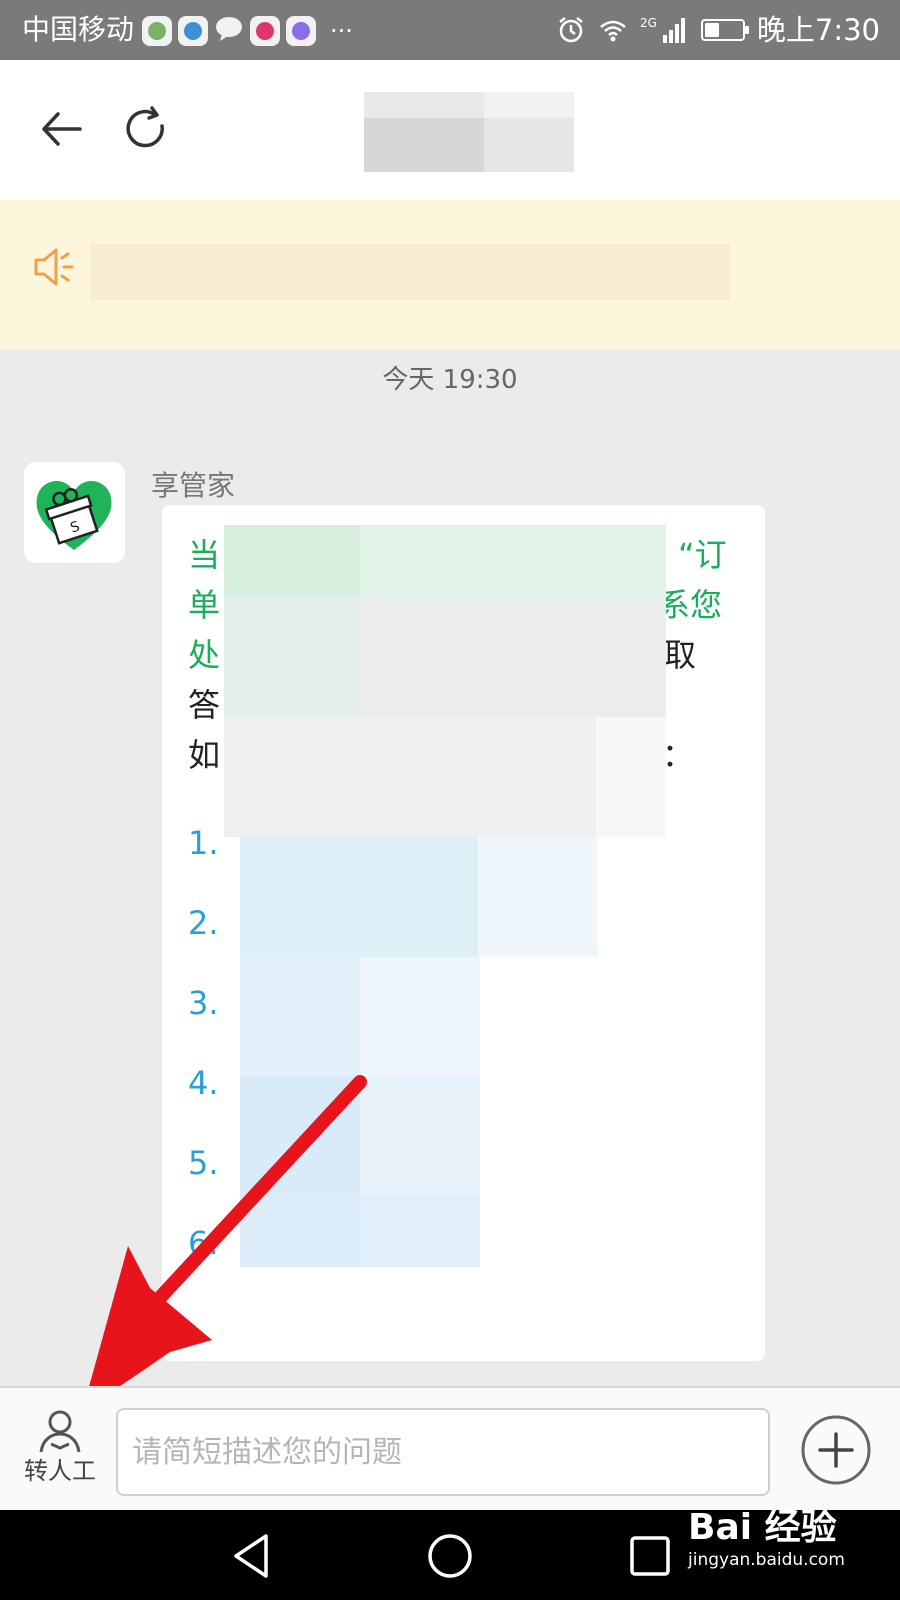 This screenshot has height=1600, width=900. Describe the element at coordinates (450, 380) in the screenshot. I see `message-timestamp: 今天 19:30` at that location.